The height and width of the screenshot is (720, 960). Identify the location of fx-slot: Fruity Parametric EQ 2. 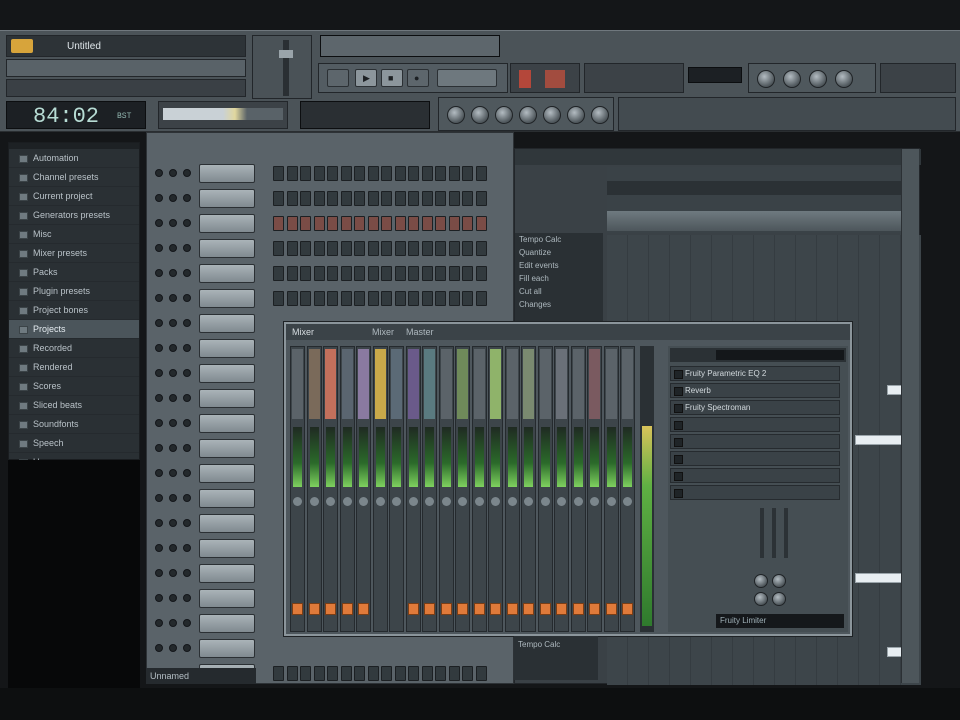
(755, 373).